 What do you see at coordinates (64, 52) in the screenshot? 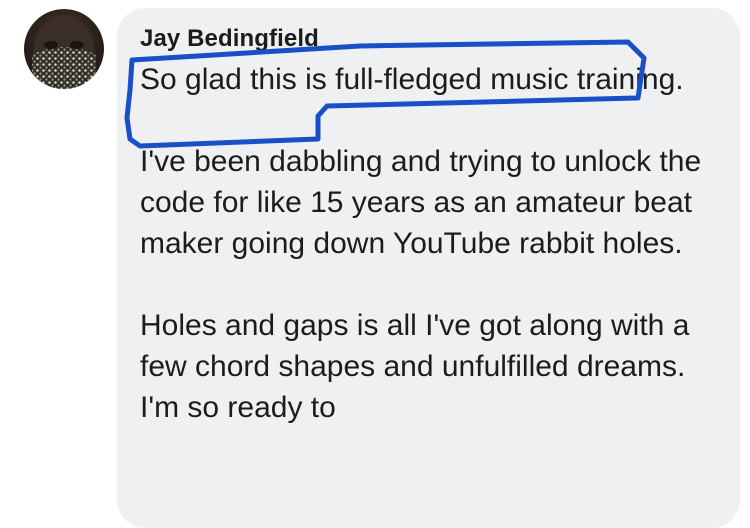
I see `avatar-photo` at bounding box center [64, 52].